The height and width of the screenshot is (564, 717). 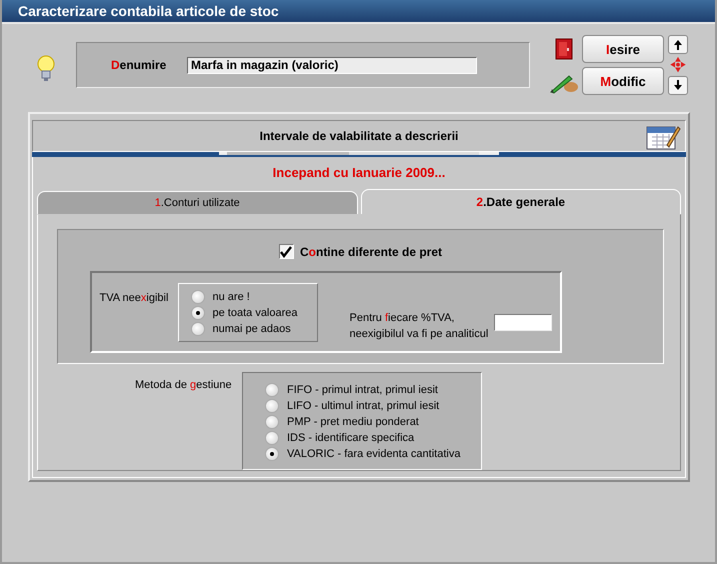 What do you see at coordinates (286, 251) in the screenshot?
I see `checkbox` at bounding box center [286, 251].